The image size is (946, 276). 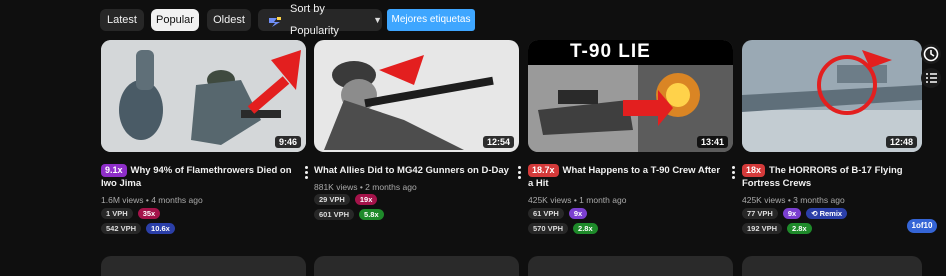 I want to click on sort-dropdown: Sort by Popularity ▼, so click(x=320, y=20).